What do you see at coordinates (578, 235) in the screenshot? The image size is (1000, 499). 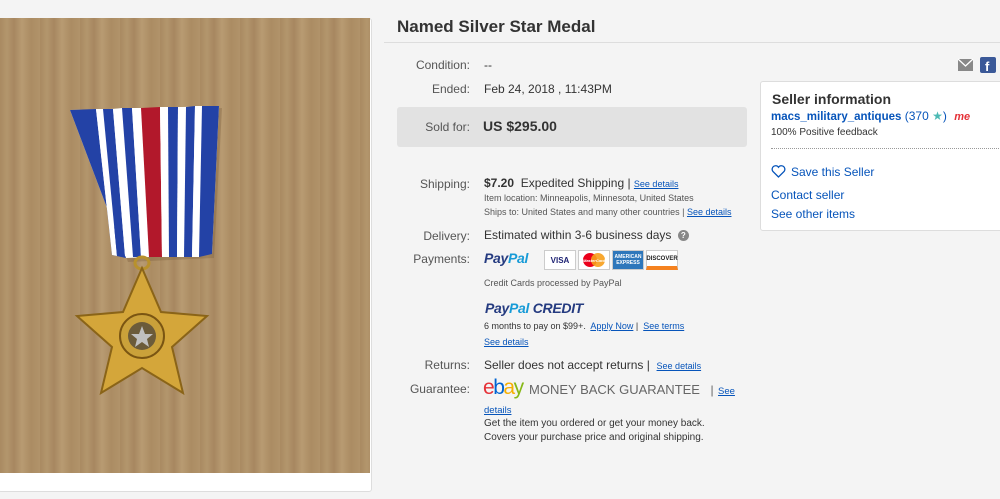 I see `delivery-value: Estimated within 3-6 business days` at bounding box center [578, 235].